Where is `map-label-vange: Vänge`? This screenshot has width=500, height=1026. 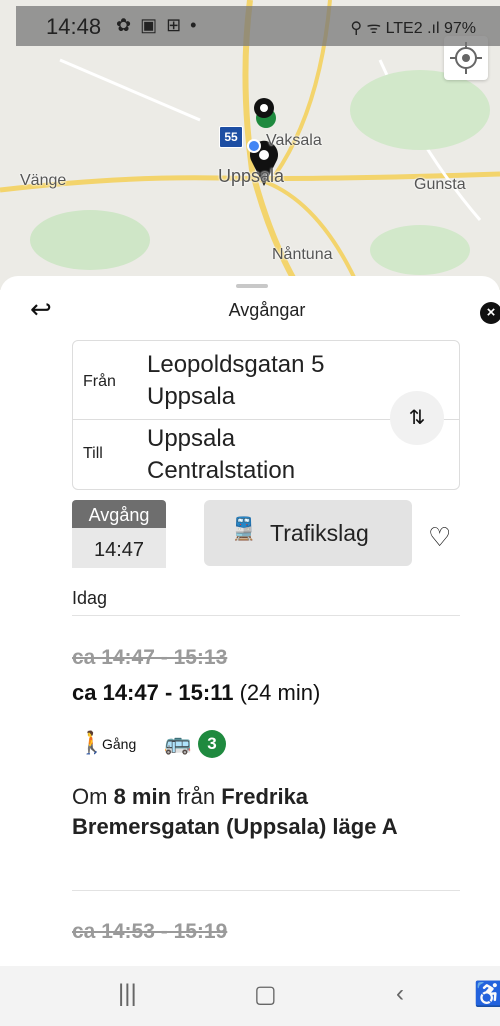
map-label-vange: Vänge is located at coordinates (43, 180).